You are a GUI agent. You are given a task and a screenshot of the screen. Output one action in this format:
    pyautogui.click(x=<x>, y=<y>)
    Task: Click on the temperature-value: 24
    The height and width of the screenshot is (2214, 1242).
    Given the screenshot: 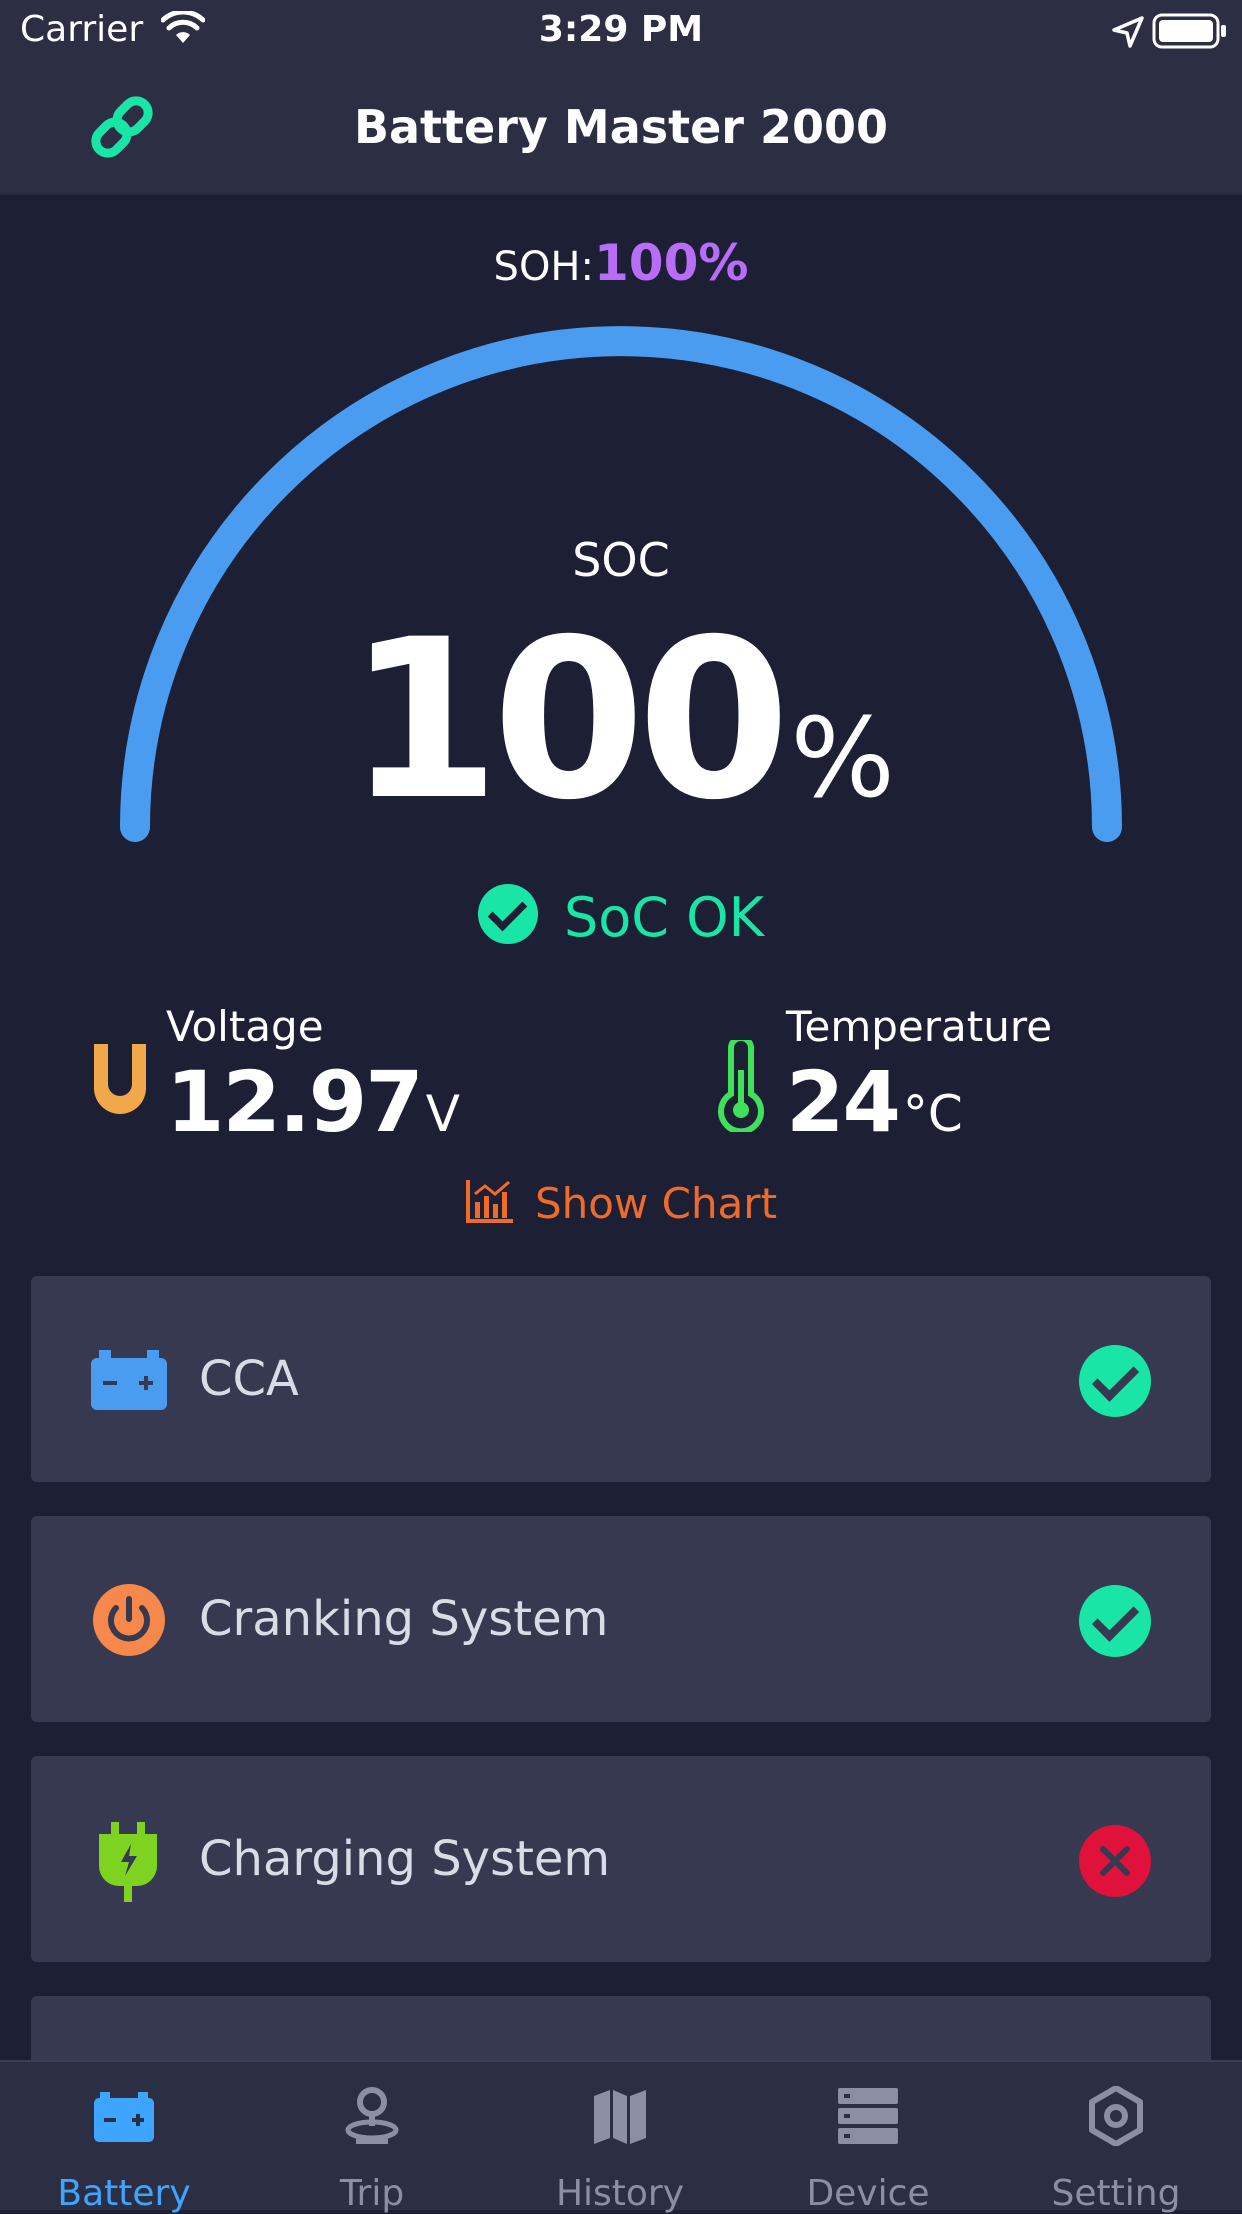 What is the action you would take?
    pyautogui.click(x=843, y=1102)
    